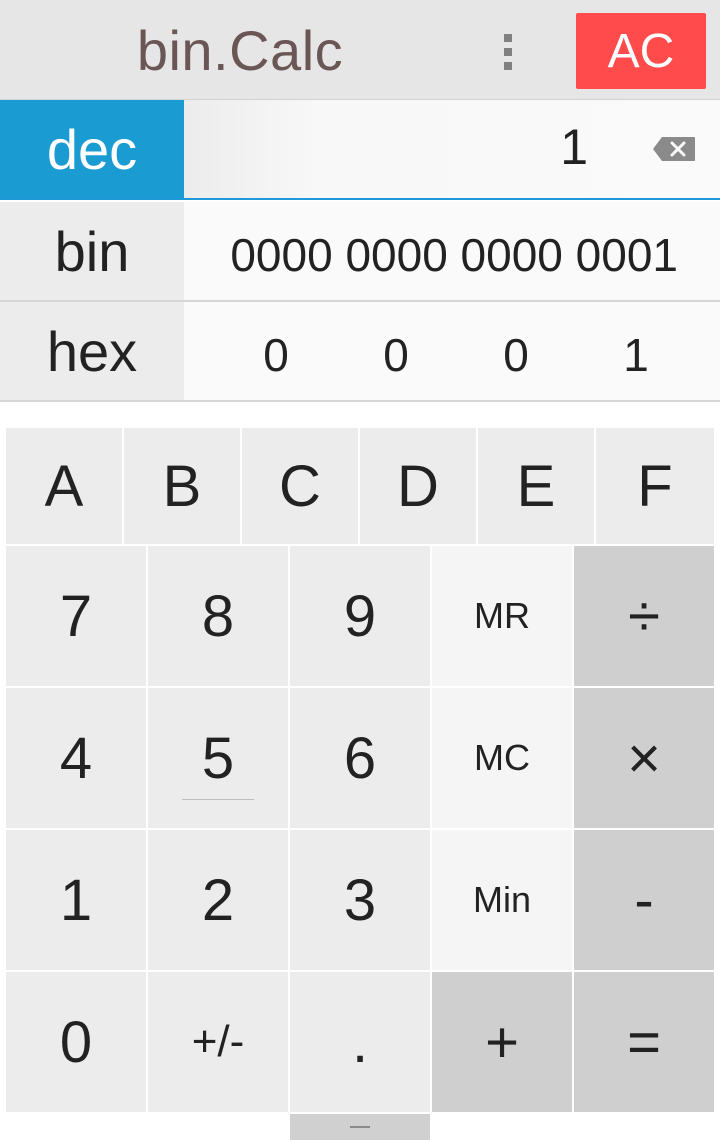 The image size is (720, 1140). Describe the element at coordinates (360, 1042) in the screenshot. I see `decimal-point-button: .` at that location.